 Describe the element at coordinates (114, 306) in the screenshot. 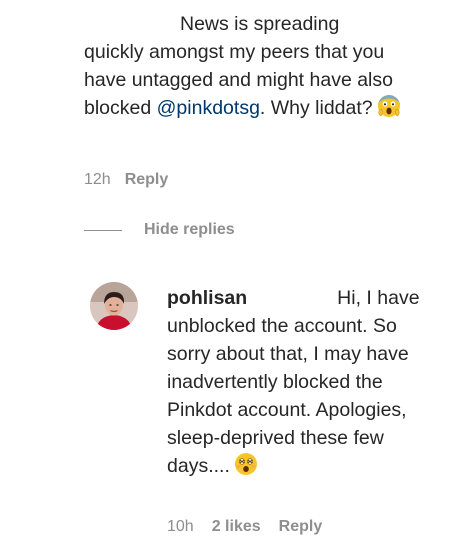

I see `user-avatar` at that location.